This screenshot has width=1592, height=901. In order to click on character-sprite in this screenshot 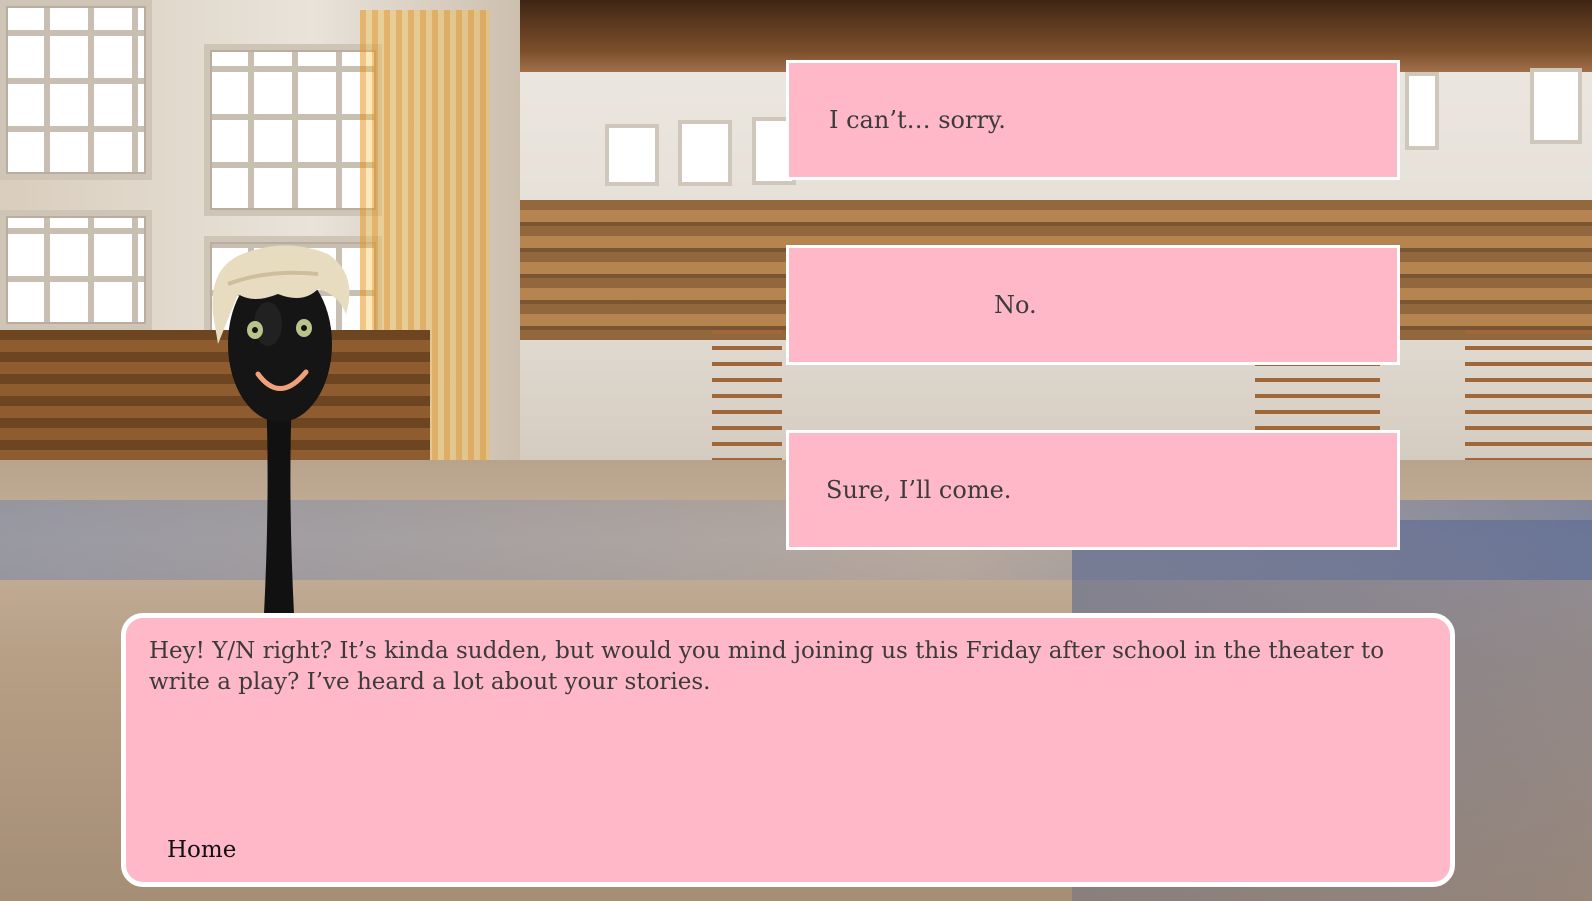, I will do `click(280, 429)`.